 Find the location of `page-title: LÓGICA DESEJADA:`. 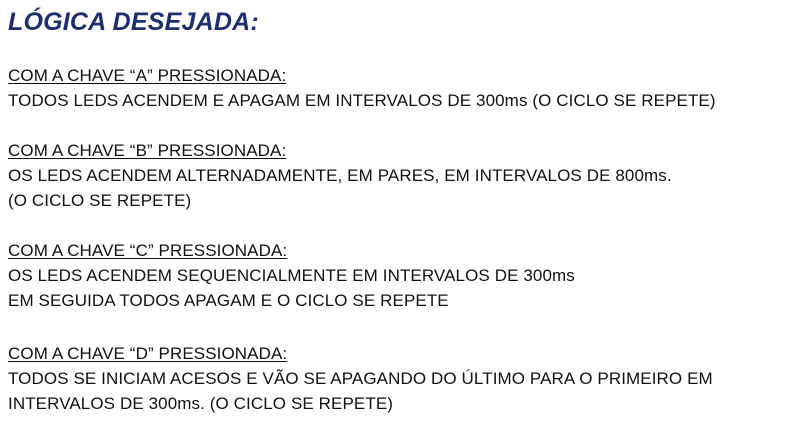

page-title: LÓGICA DESEJADA: is located at coordinates (133, 22).